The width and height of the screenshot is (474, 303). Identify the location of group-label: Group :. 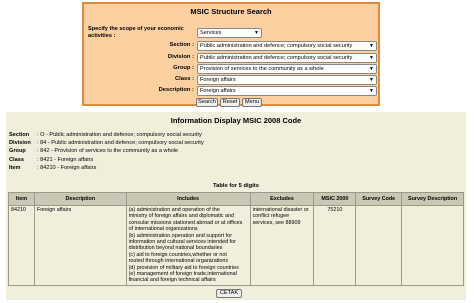
(183, 68).